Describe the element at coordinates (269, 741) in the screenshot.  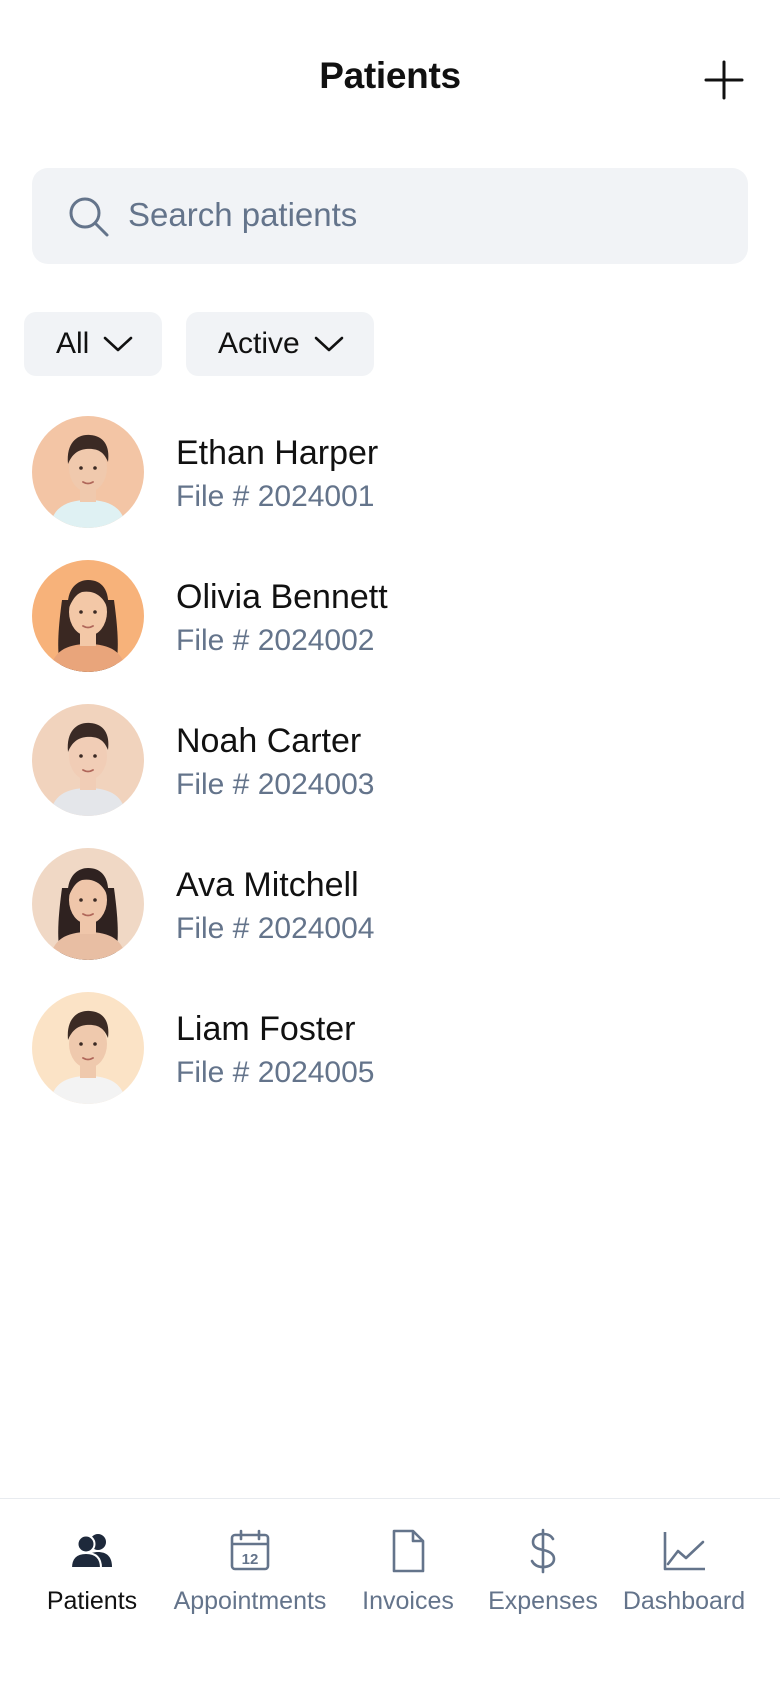
I see `patient-name: Noah Carter` at that location.